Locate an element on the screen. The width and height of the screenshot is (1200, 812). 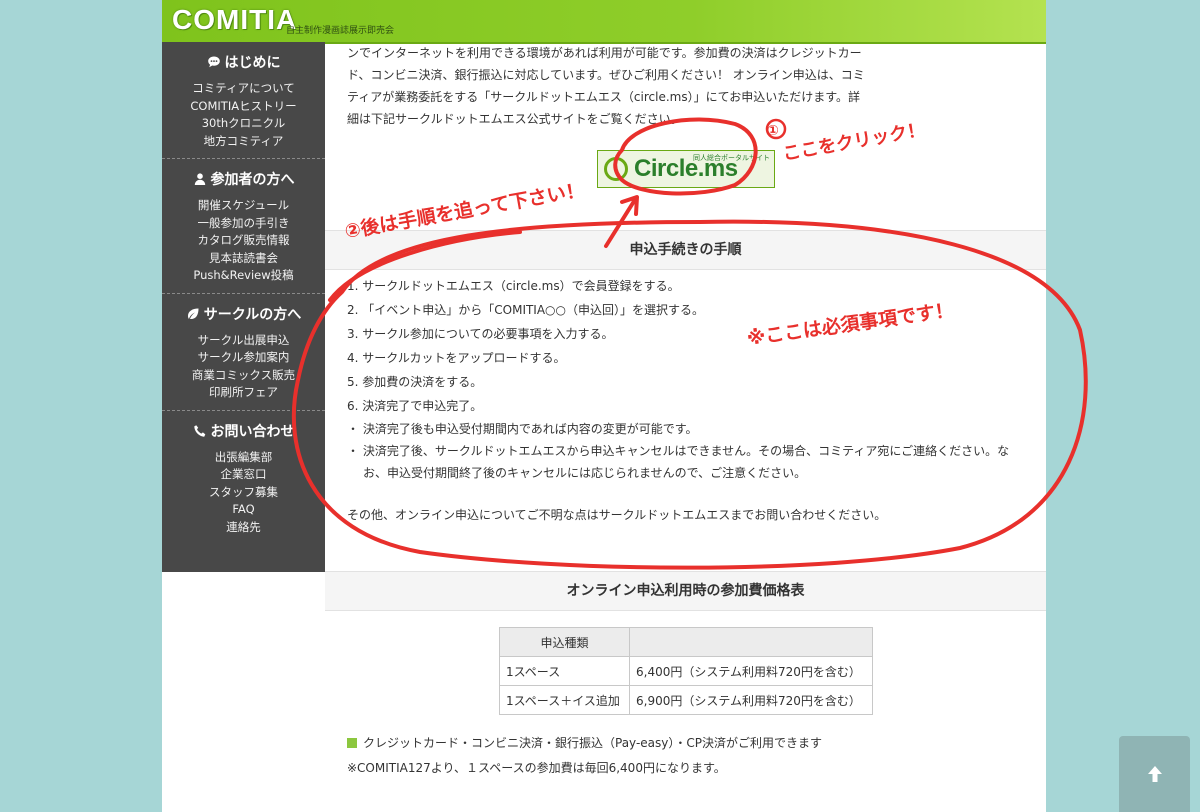
sidebar-link-faq: FAQ is located at coordinates (243, 510).